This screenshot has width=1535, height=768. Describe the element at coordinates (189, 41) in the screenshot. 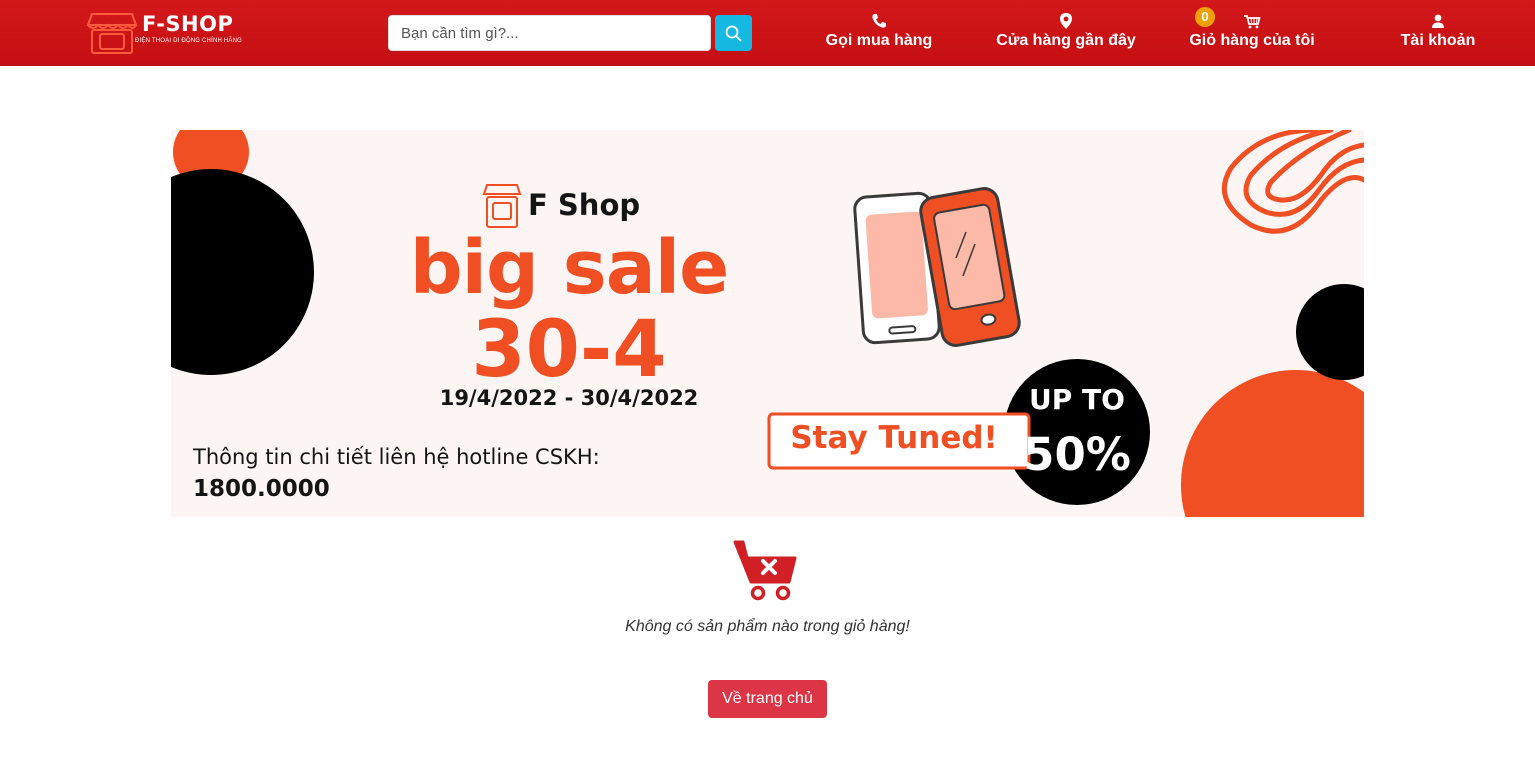

I see `logo-subtitle: ĐIỆN THOẠI DI ĐỘNG CHÍNH HÃNG` at that location.